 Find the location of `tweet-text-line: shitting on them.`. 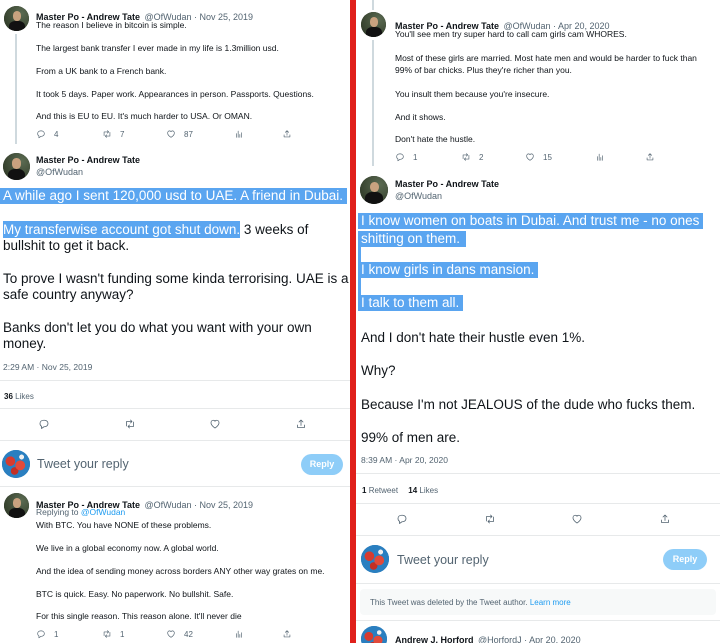

tweet-text-line: shitting on them. is located at coordinates (411, 238).